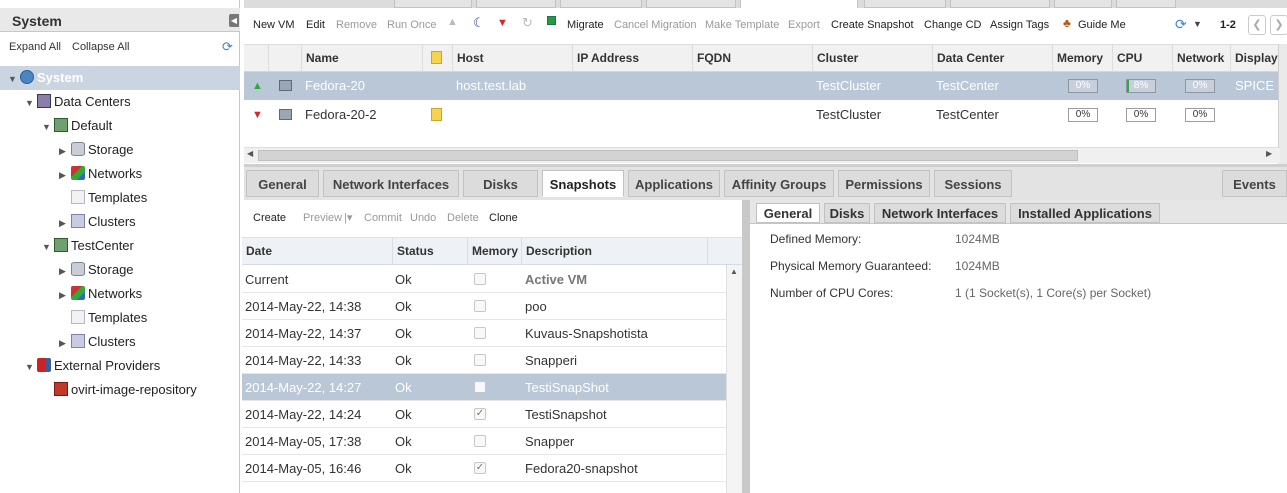  Describe the element at coordinates (356, 25) in the screenshot. I see `remove-button: Remove` at that location.